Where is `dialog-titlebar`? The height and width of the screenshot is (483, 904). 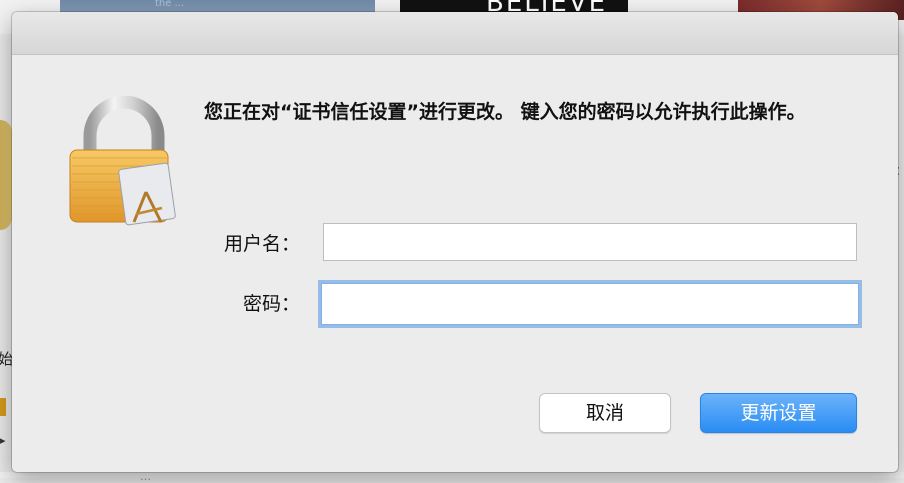
dialog-titlebar is located at coordinates (455, 33).